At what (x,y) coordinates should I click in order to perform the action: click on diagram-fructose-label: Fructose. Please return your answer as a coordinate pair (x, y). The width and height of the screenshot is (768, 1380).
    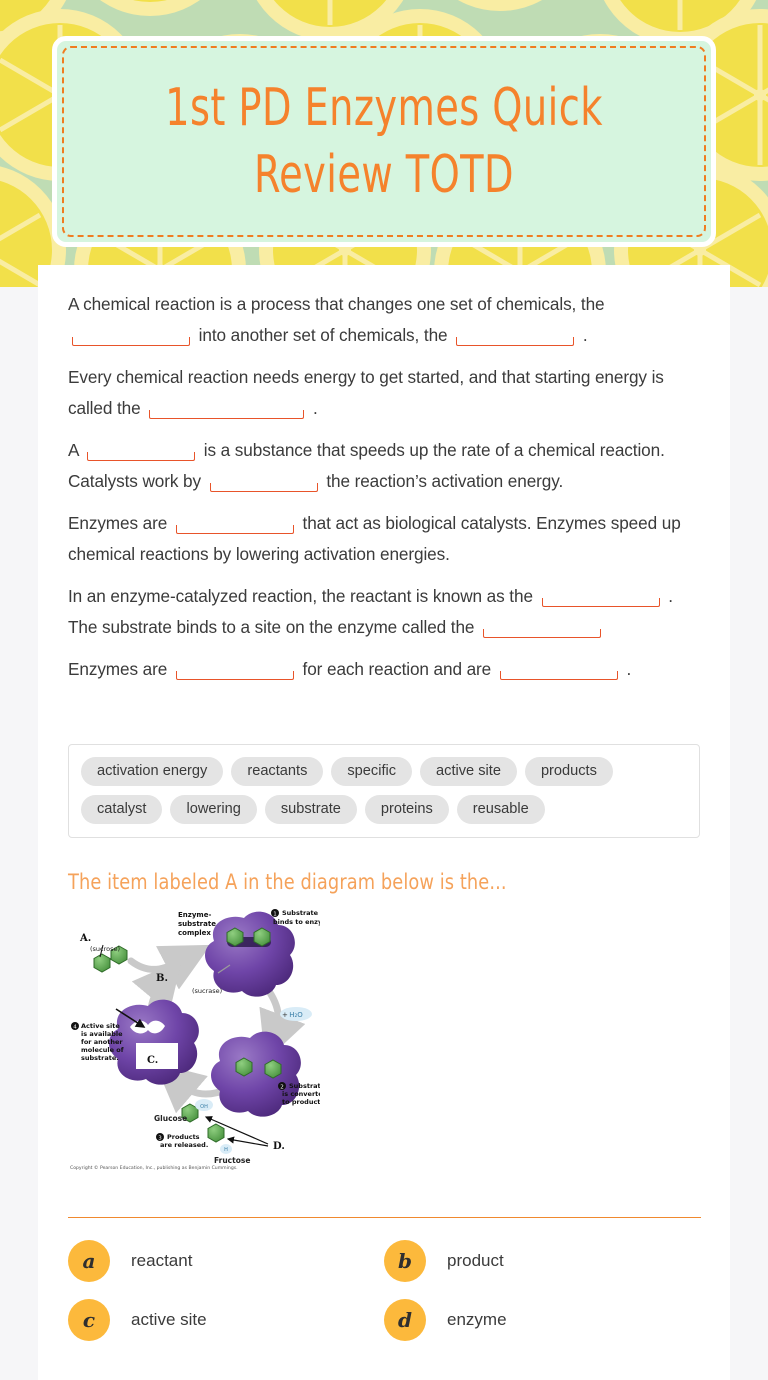
    Looking at the image, I should click on (232, 1160).